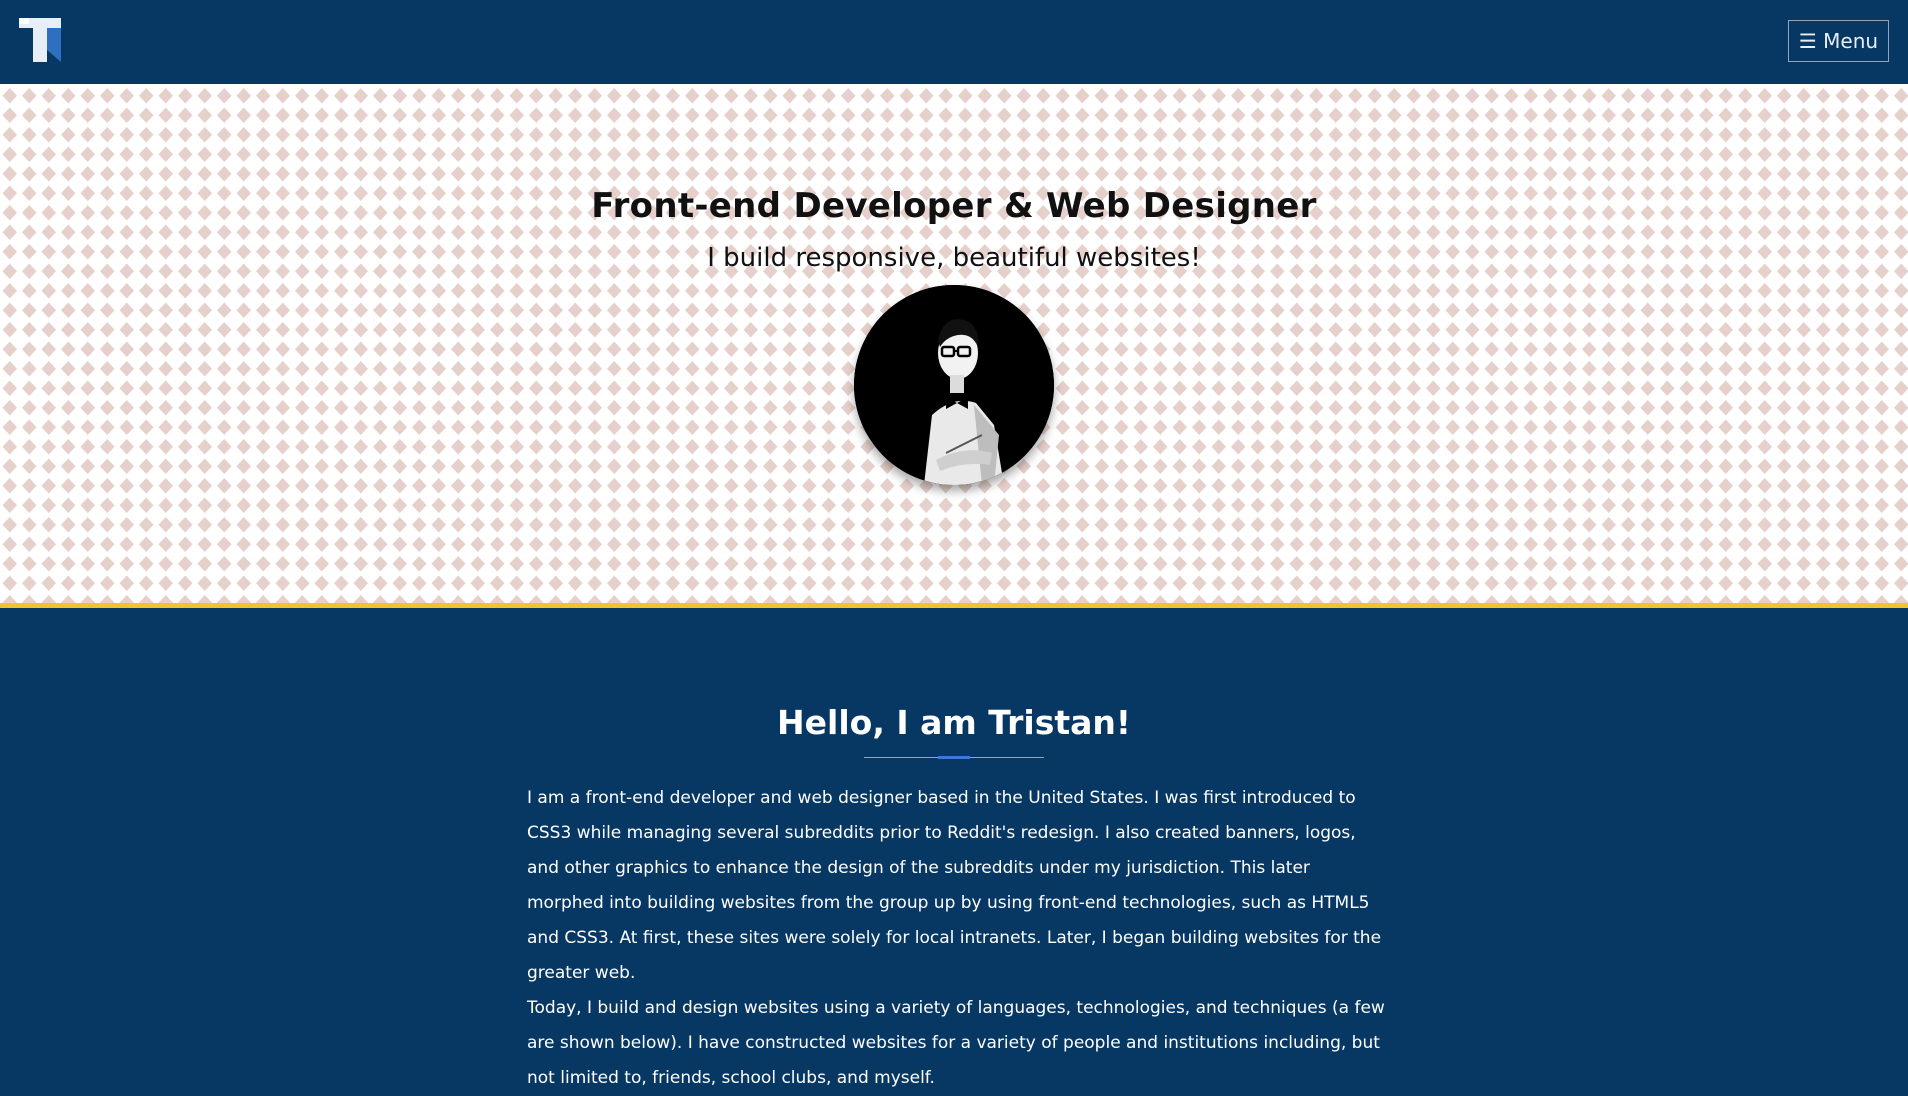 This screenshot has width=1908, height=1096. Describe the element at coordinates (954, 605) in the screenshot. I see `hero-bottom-border` at that location.